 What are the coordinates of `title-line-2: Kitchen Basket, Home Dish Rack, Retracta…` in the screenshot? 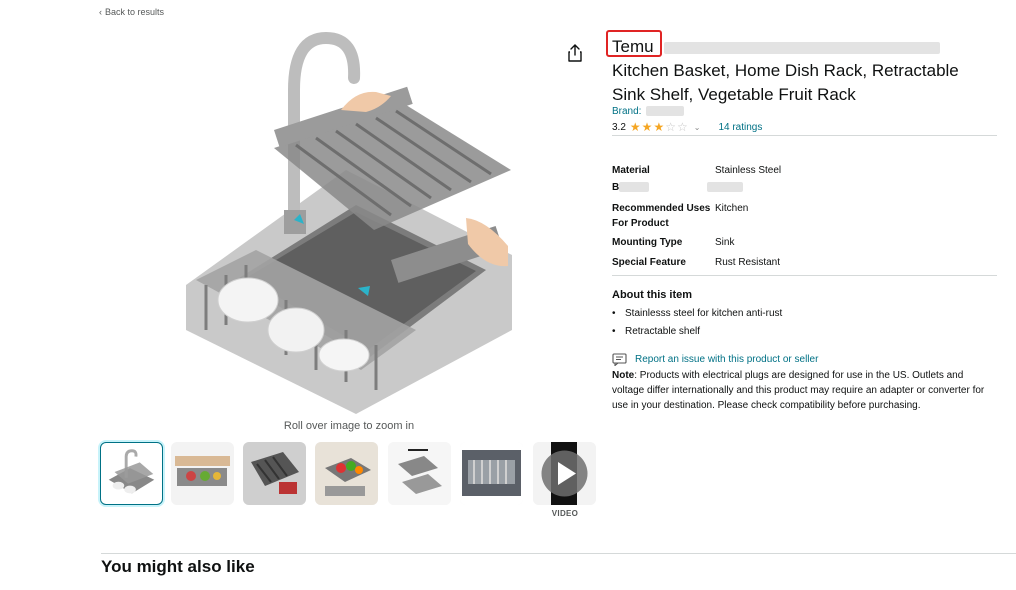 It's located at (785, 70).